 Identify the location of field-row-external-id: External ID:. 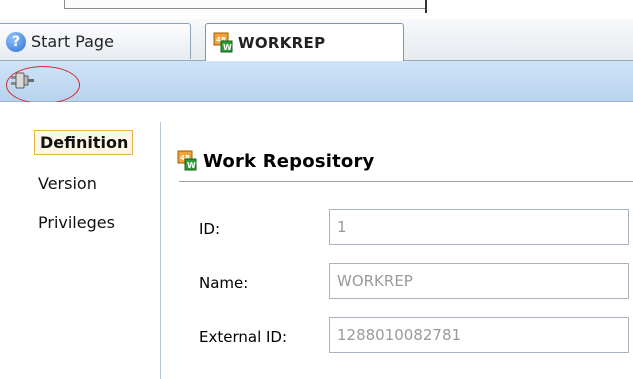
(264, 337).